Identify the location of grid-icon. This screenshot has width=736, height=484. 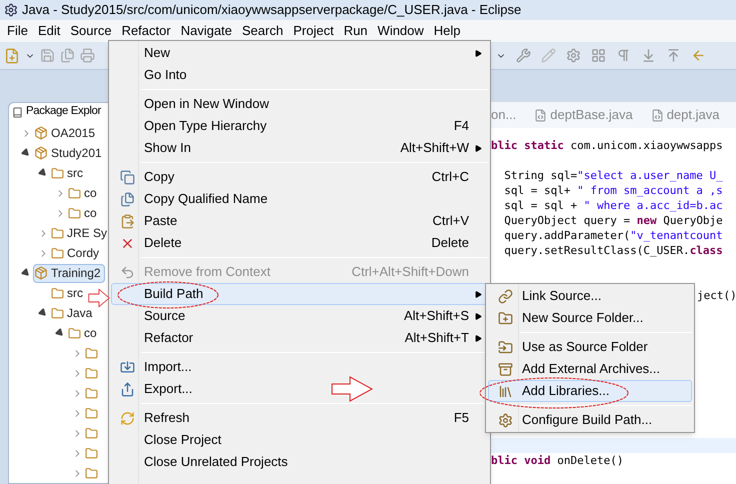
(598, 55).